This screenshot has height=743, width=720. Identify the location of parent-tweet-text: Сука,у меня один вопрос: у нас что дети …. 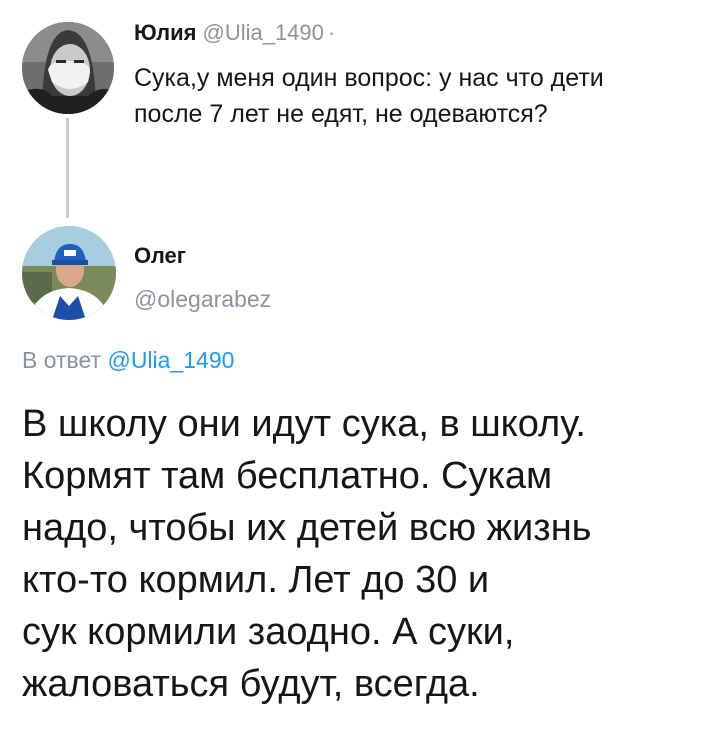
(369, 96).